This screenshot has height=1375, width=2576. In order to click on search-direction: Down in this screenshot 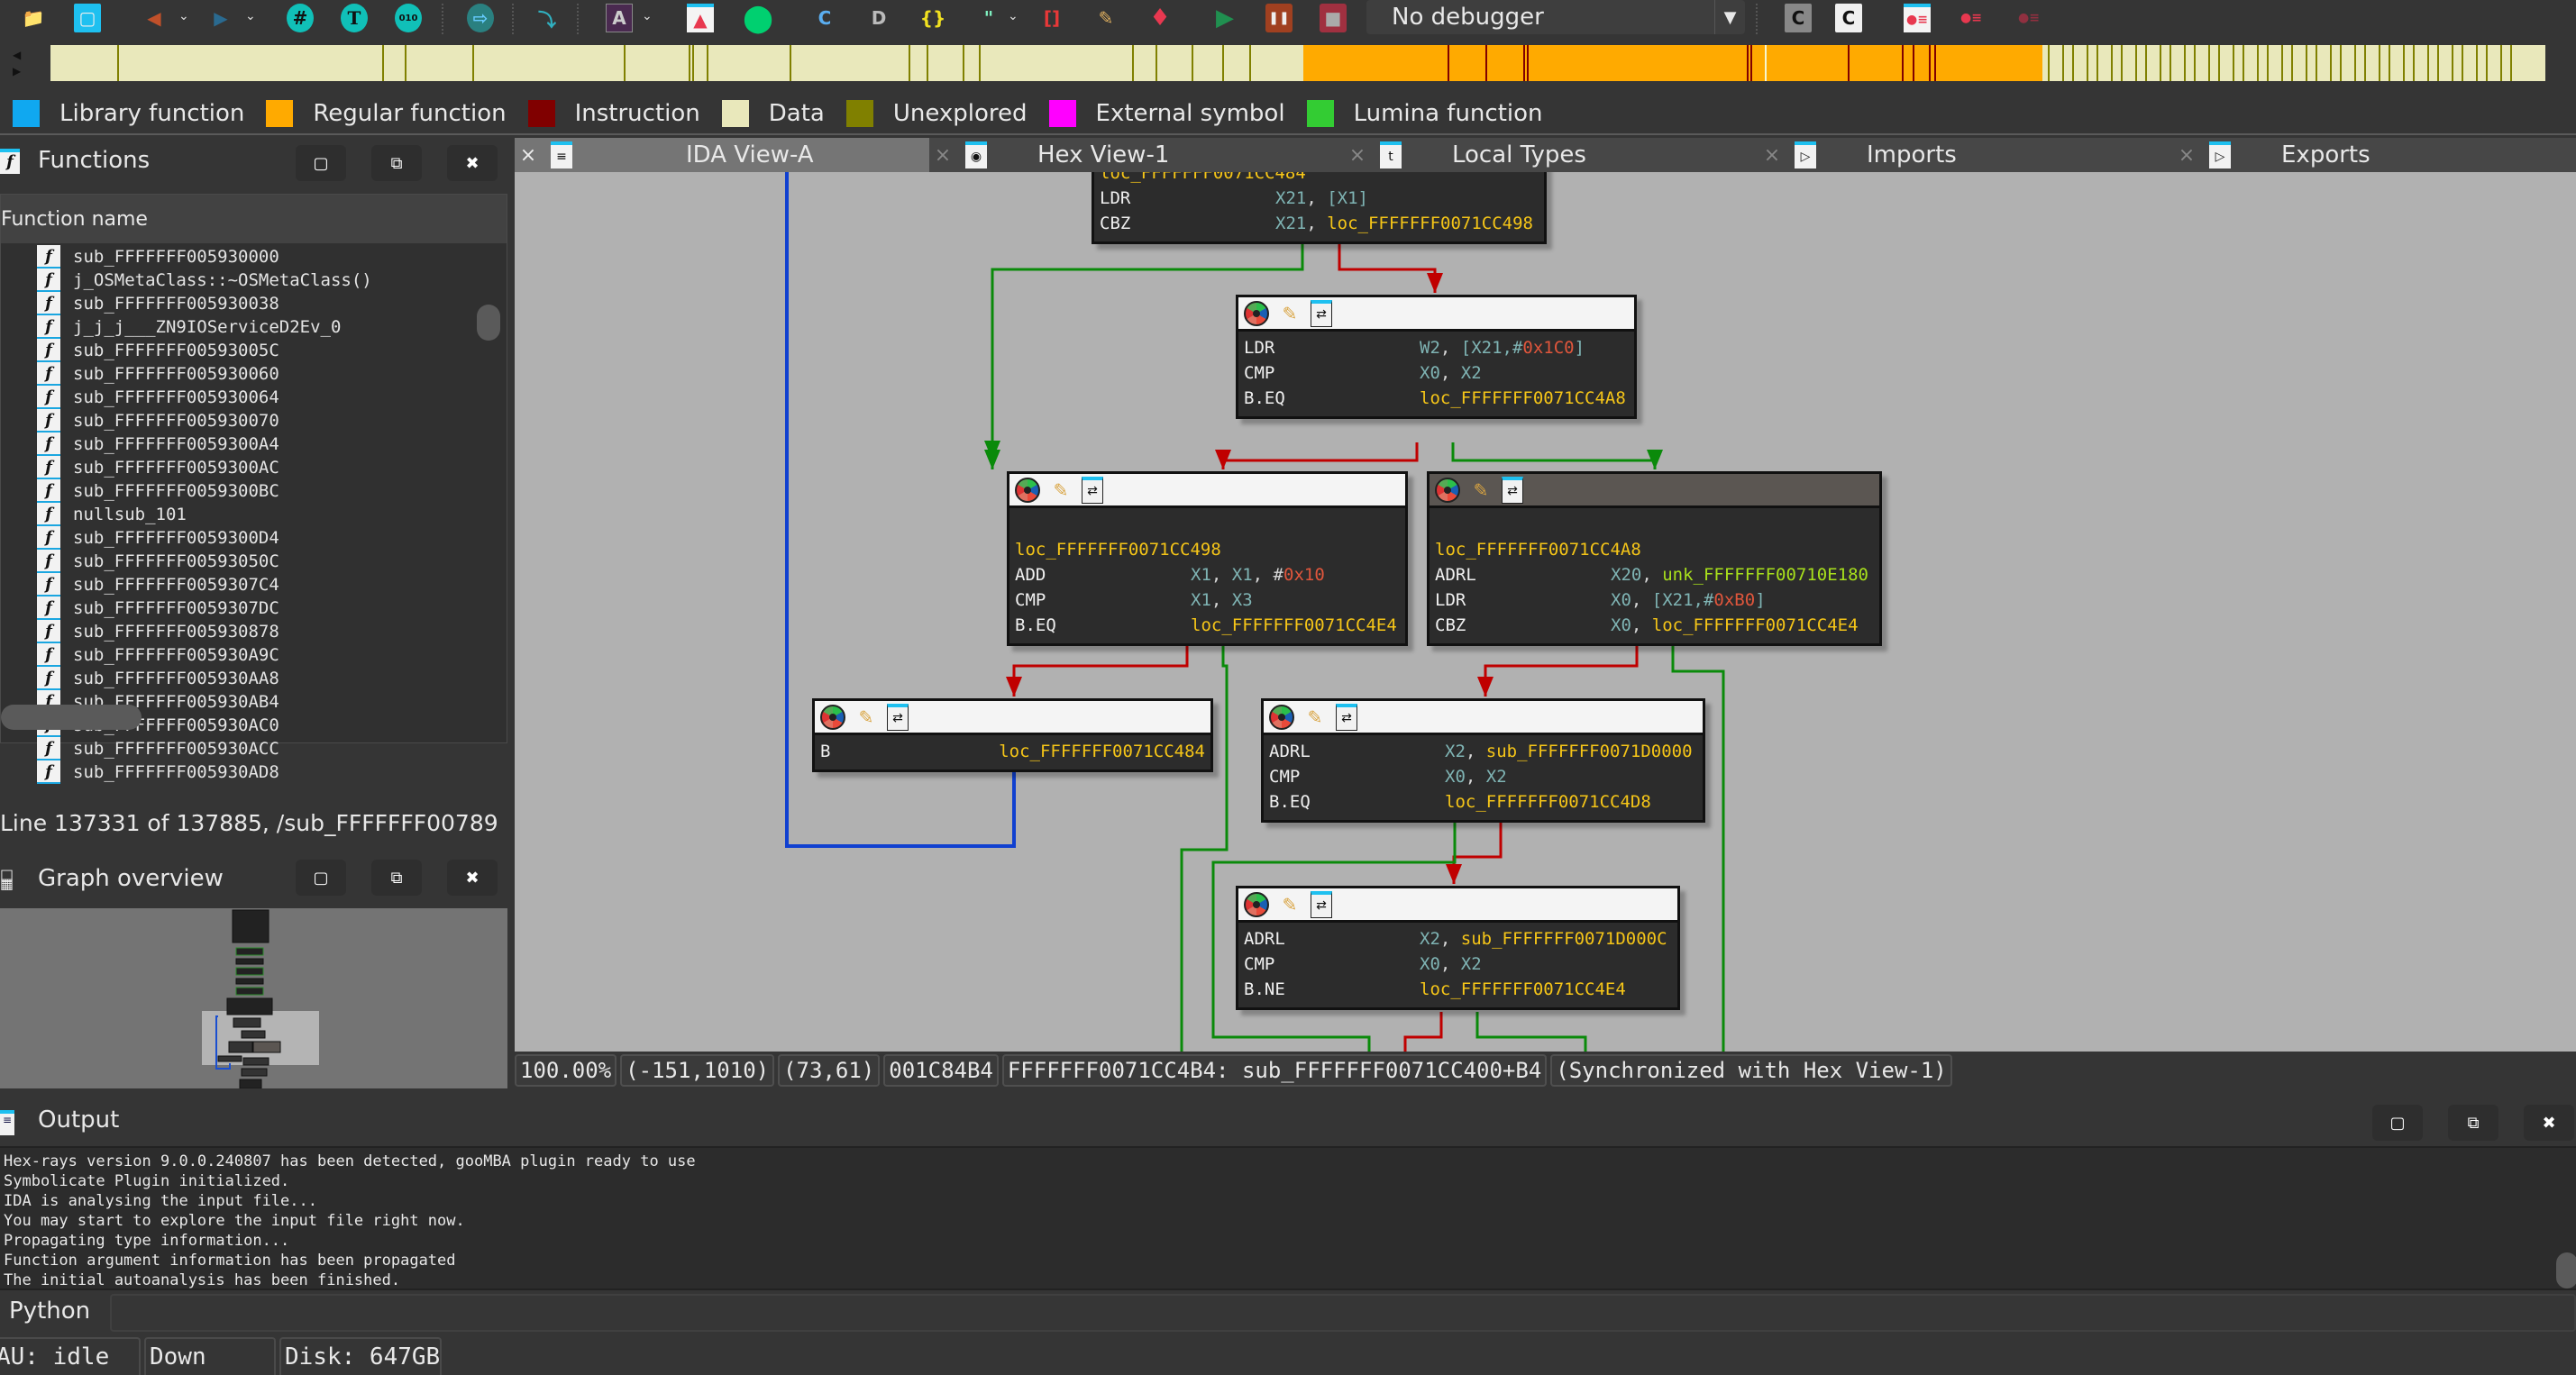, I will do `click(210, 1356)`.